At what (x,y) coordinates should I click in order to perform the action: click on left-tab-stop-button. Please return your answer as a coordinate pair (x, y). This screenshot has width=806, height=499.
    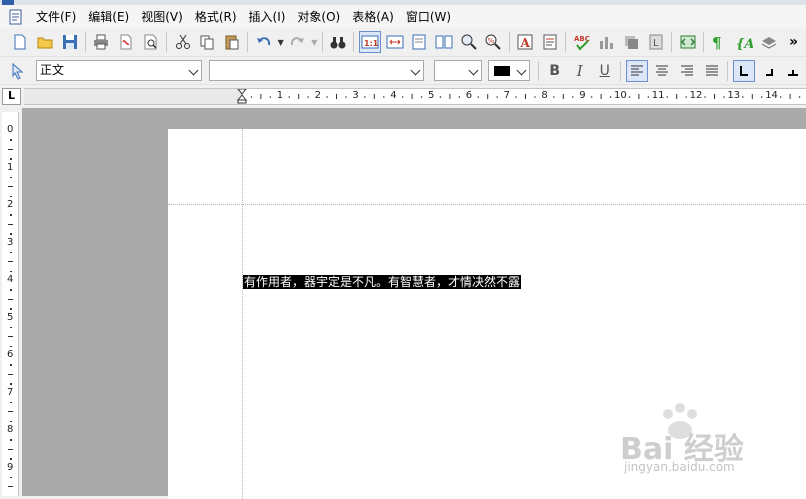
    Looking at the image, I should click on (743, 70).